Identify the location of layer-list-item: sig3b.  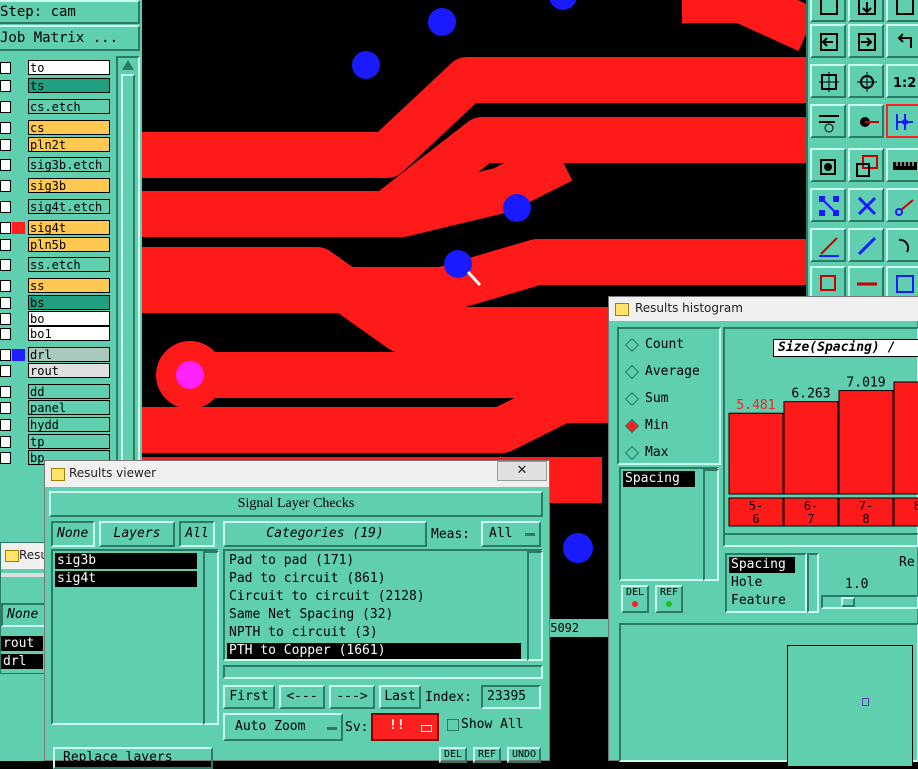
(126, 561).